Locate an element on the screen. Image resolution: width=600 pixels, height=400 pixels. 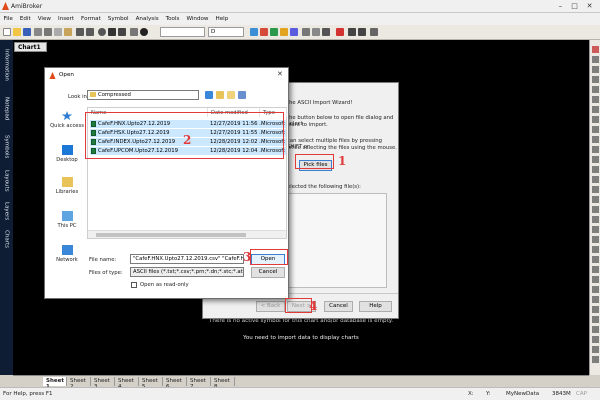
triangle-icon is located at coordinates (595, 359).